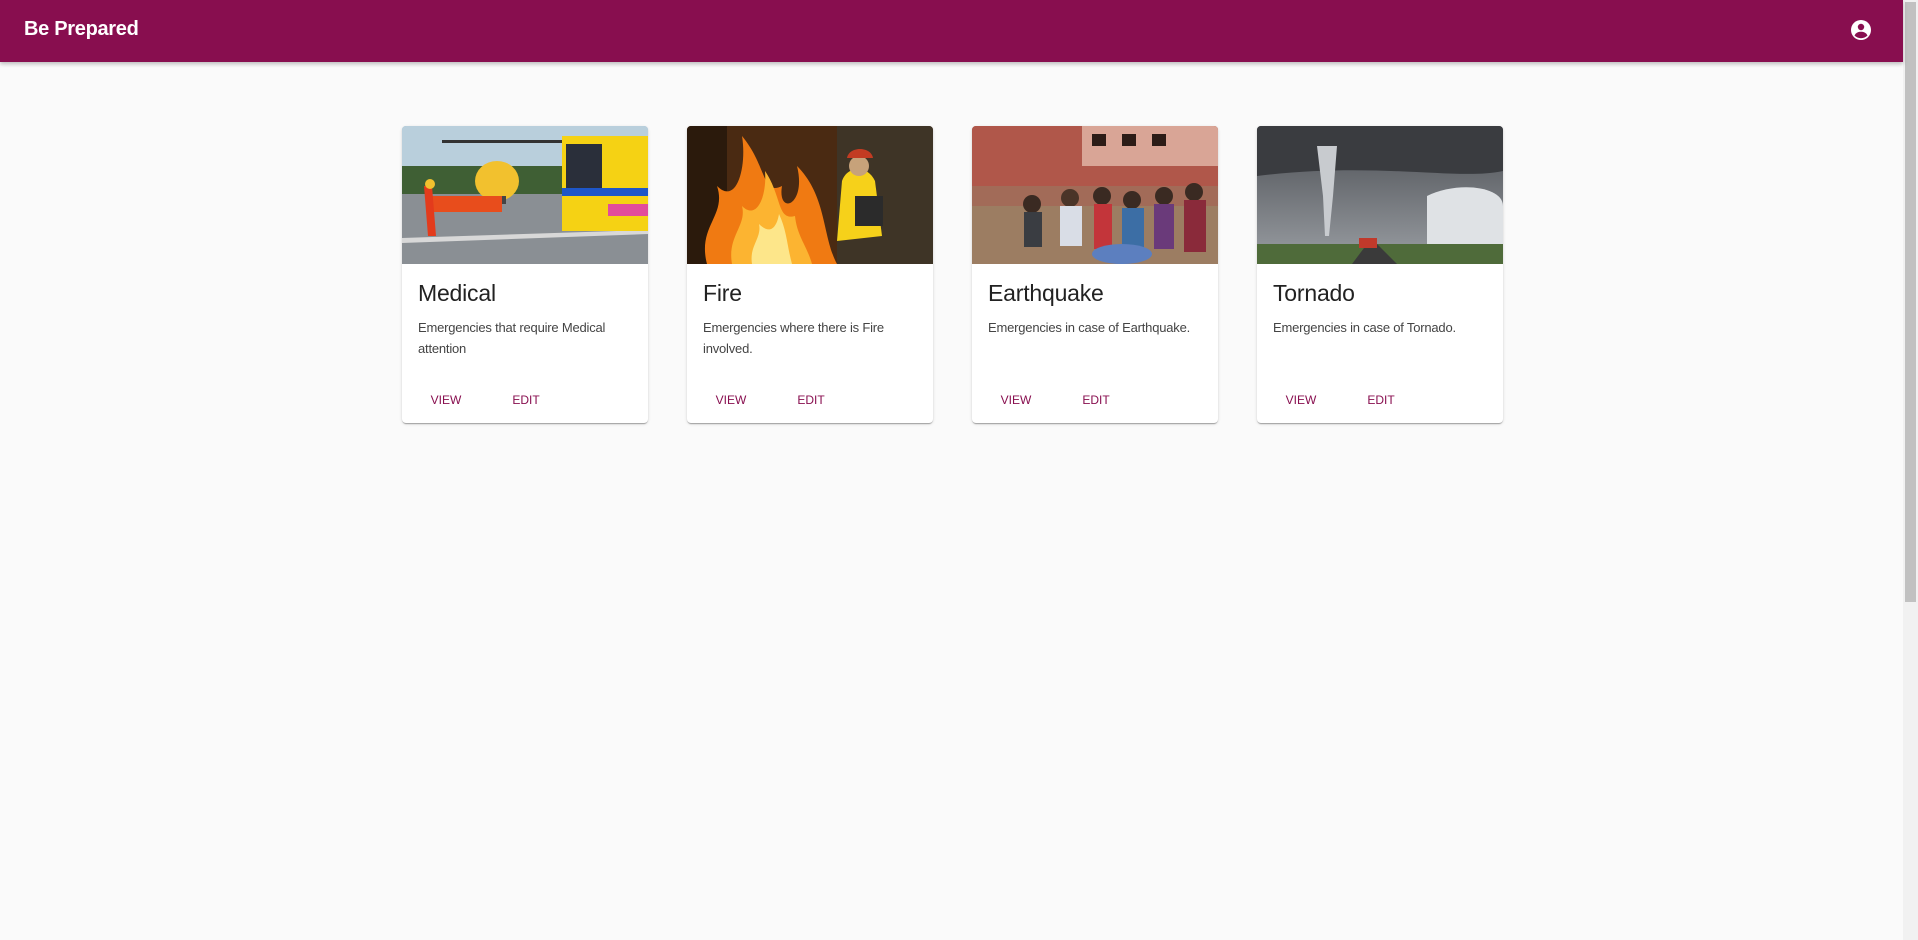  What do you see at coordinates (1910, 302) in the screenshot?
I see `scrollbar-thumb` at bounding box center [1910, 302].